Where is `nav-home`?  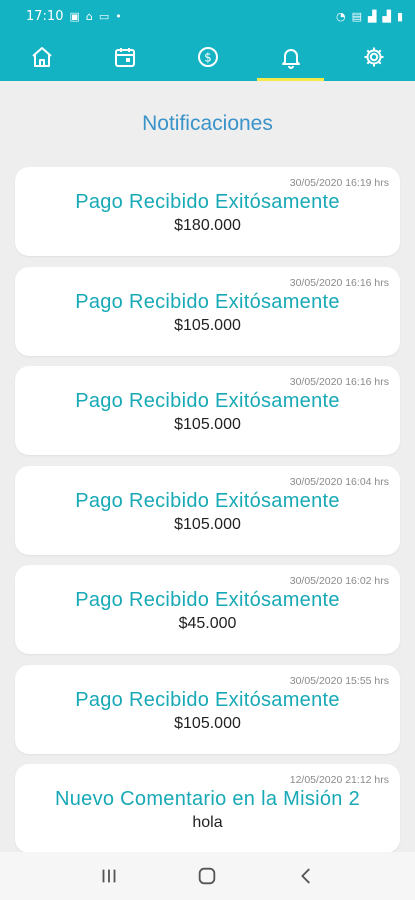 nav-home is located at coordinates (41, 57).